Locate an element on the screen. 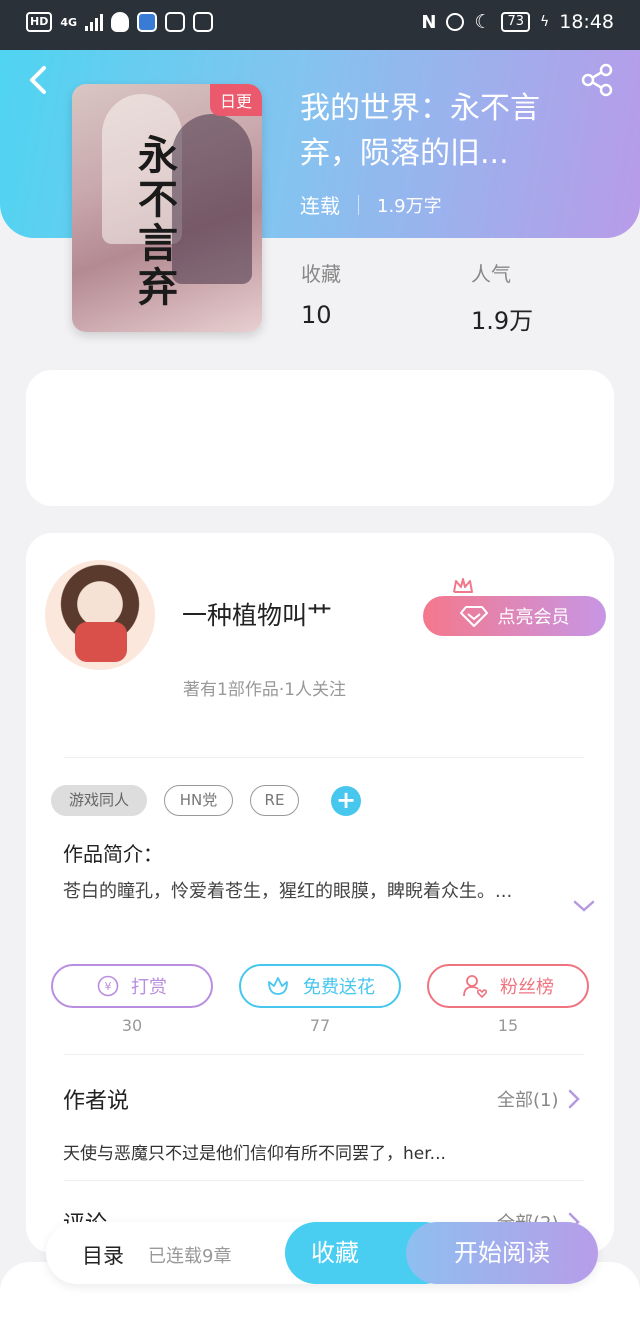 The width and height of the screenshot is (640, 1330). author-subtitle: 著有1部作品·1人关注 is located at coordinates (265, 690).